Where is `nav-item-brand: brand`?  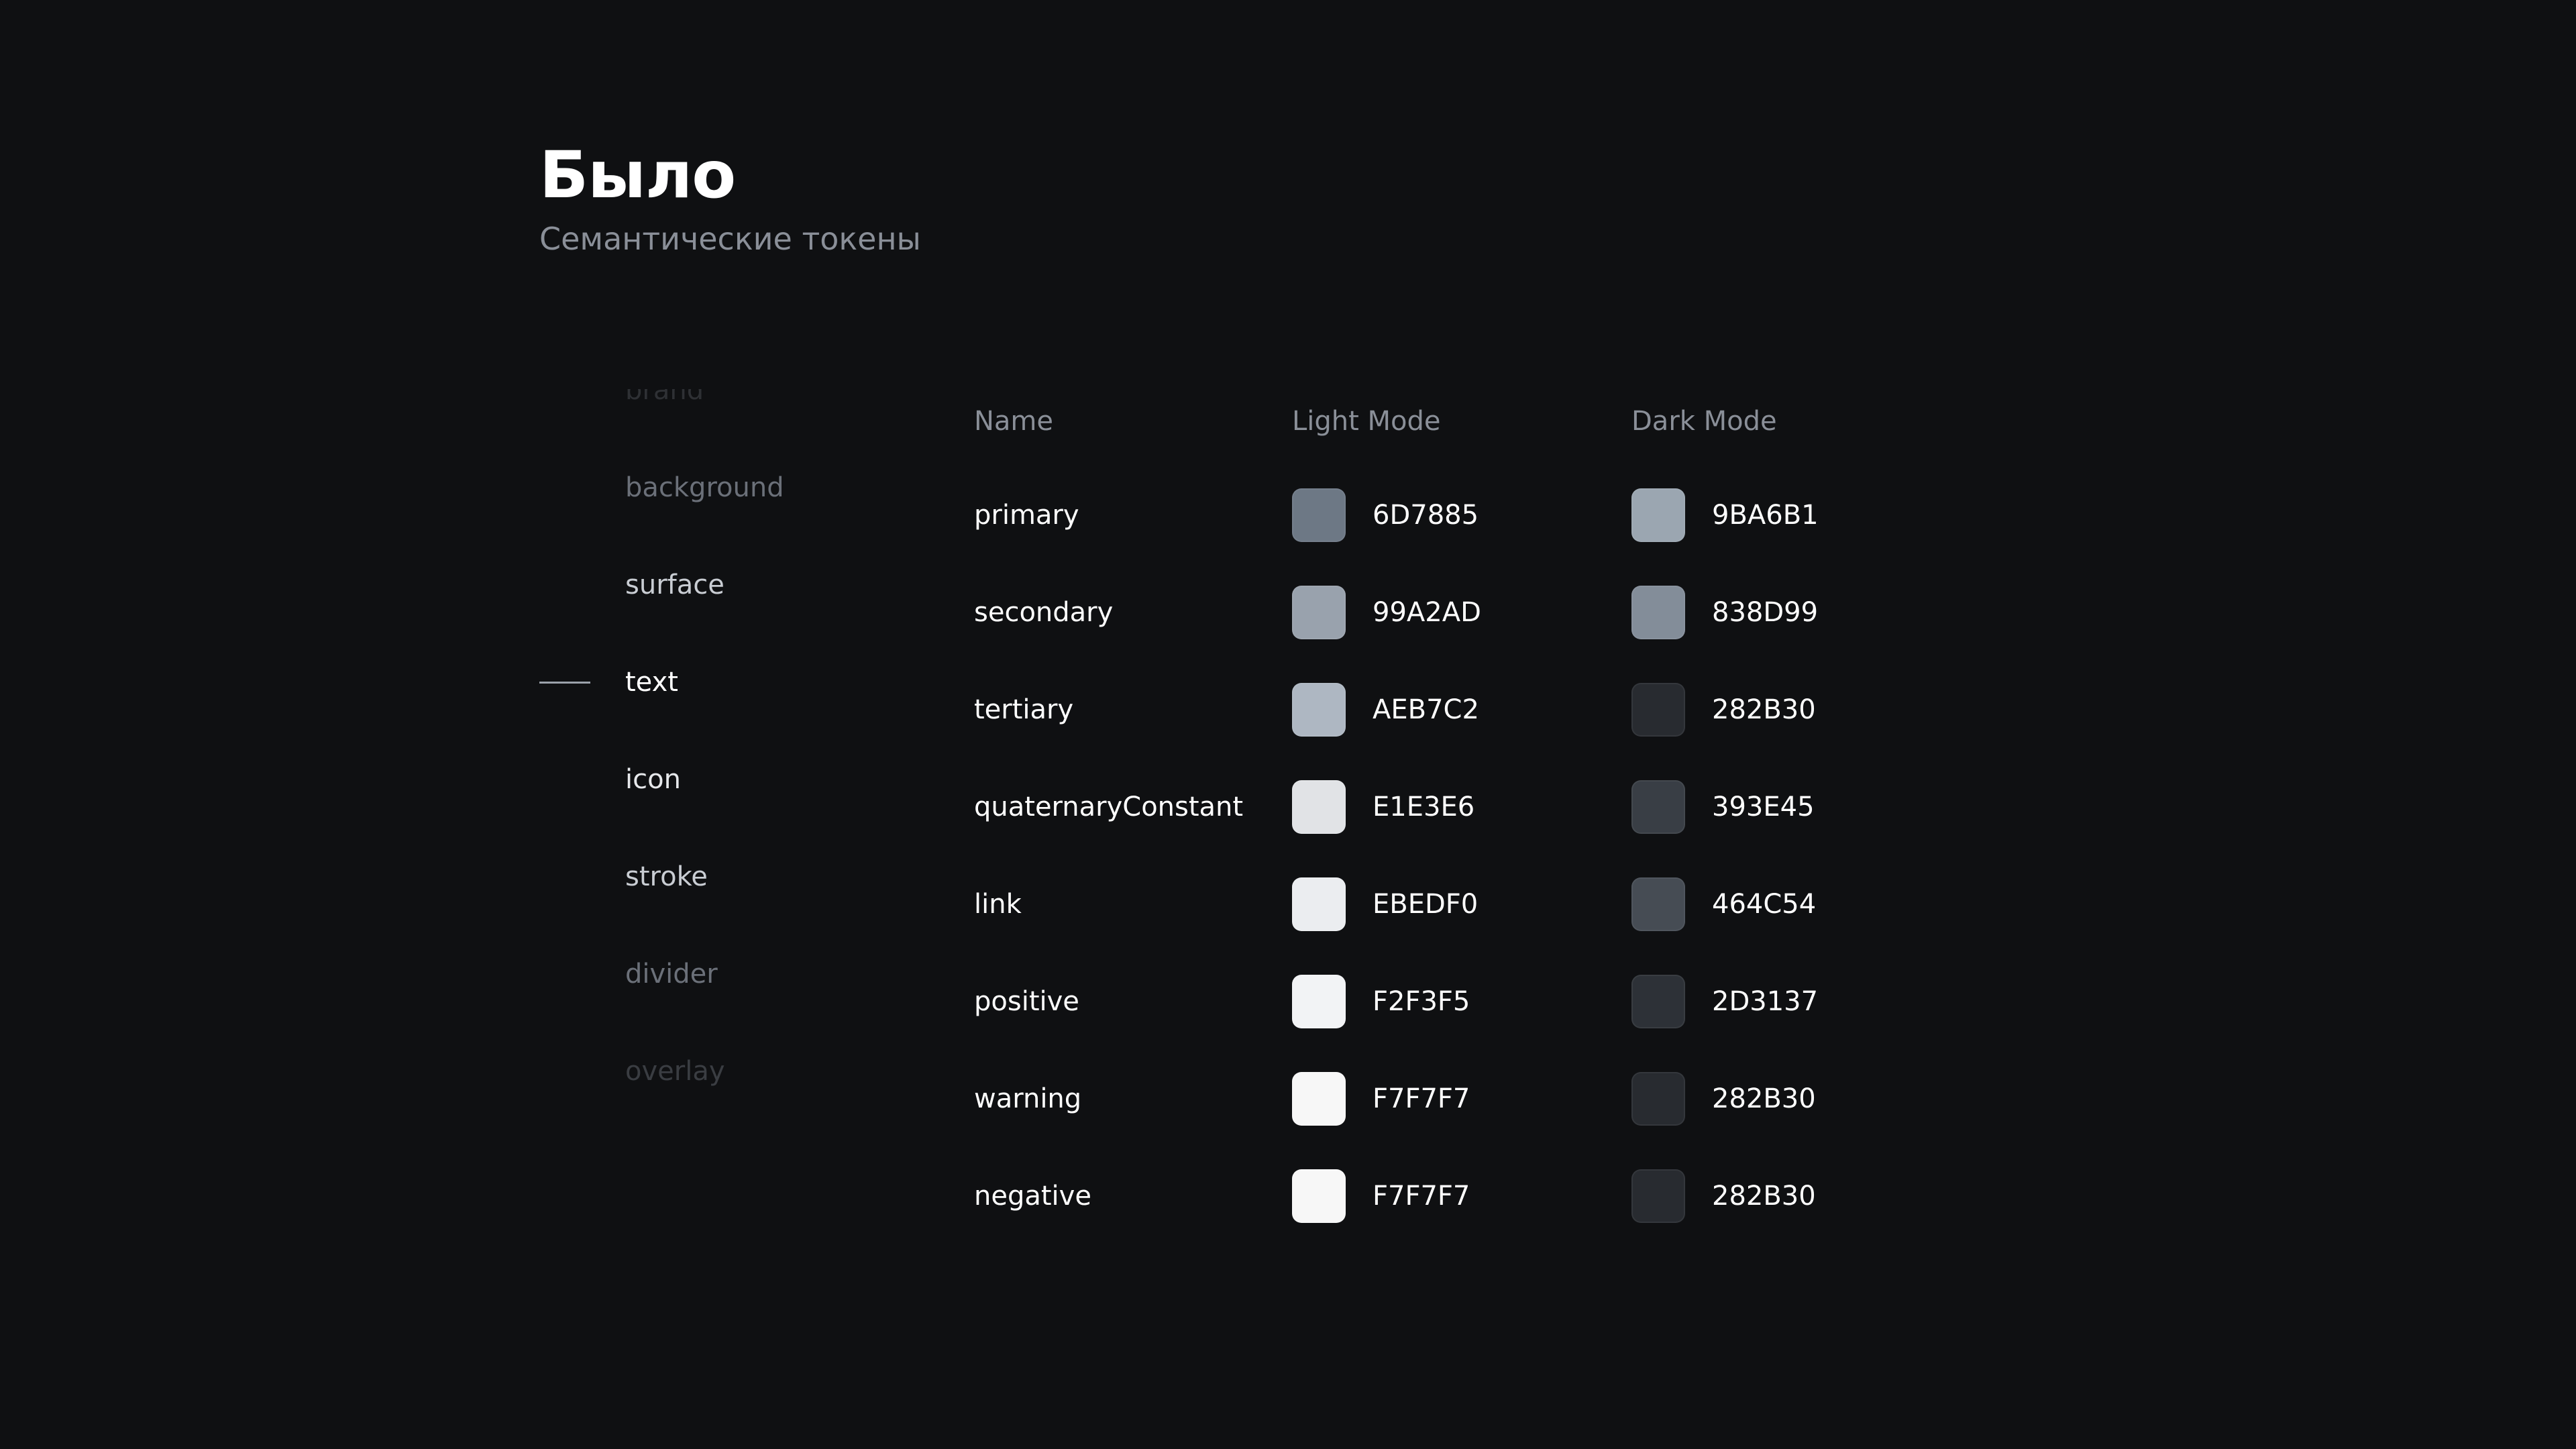
nav-item-brand: brand is located at coordinates (664, 403).